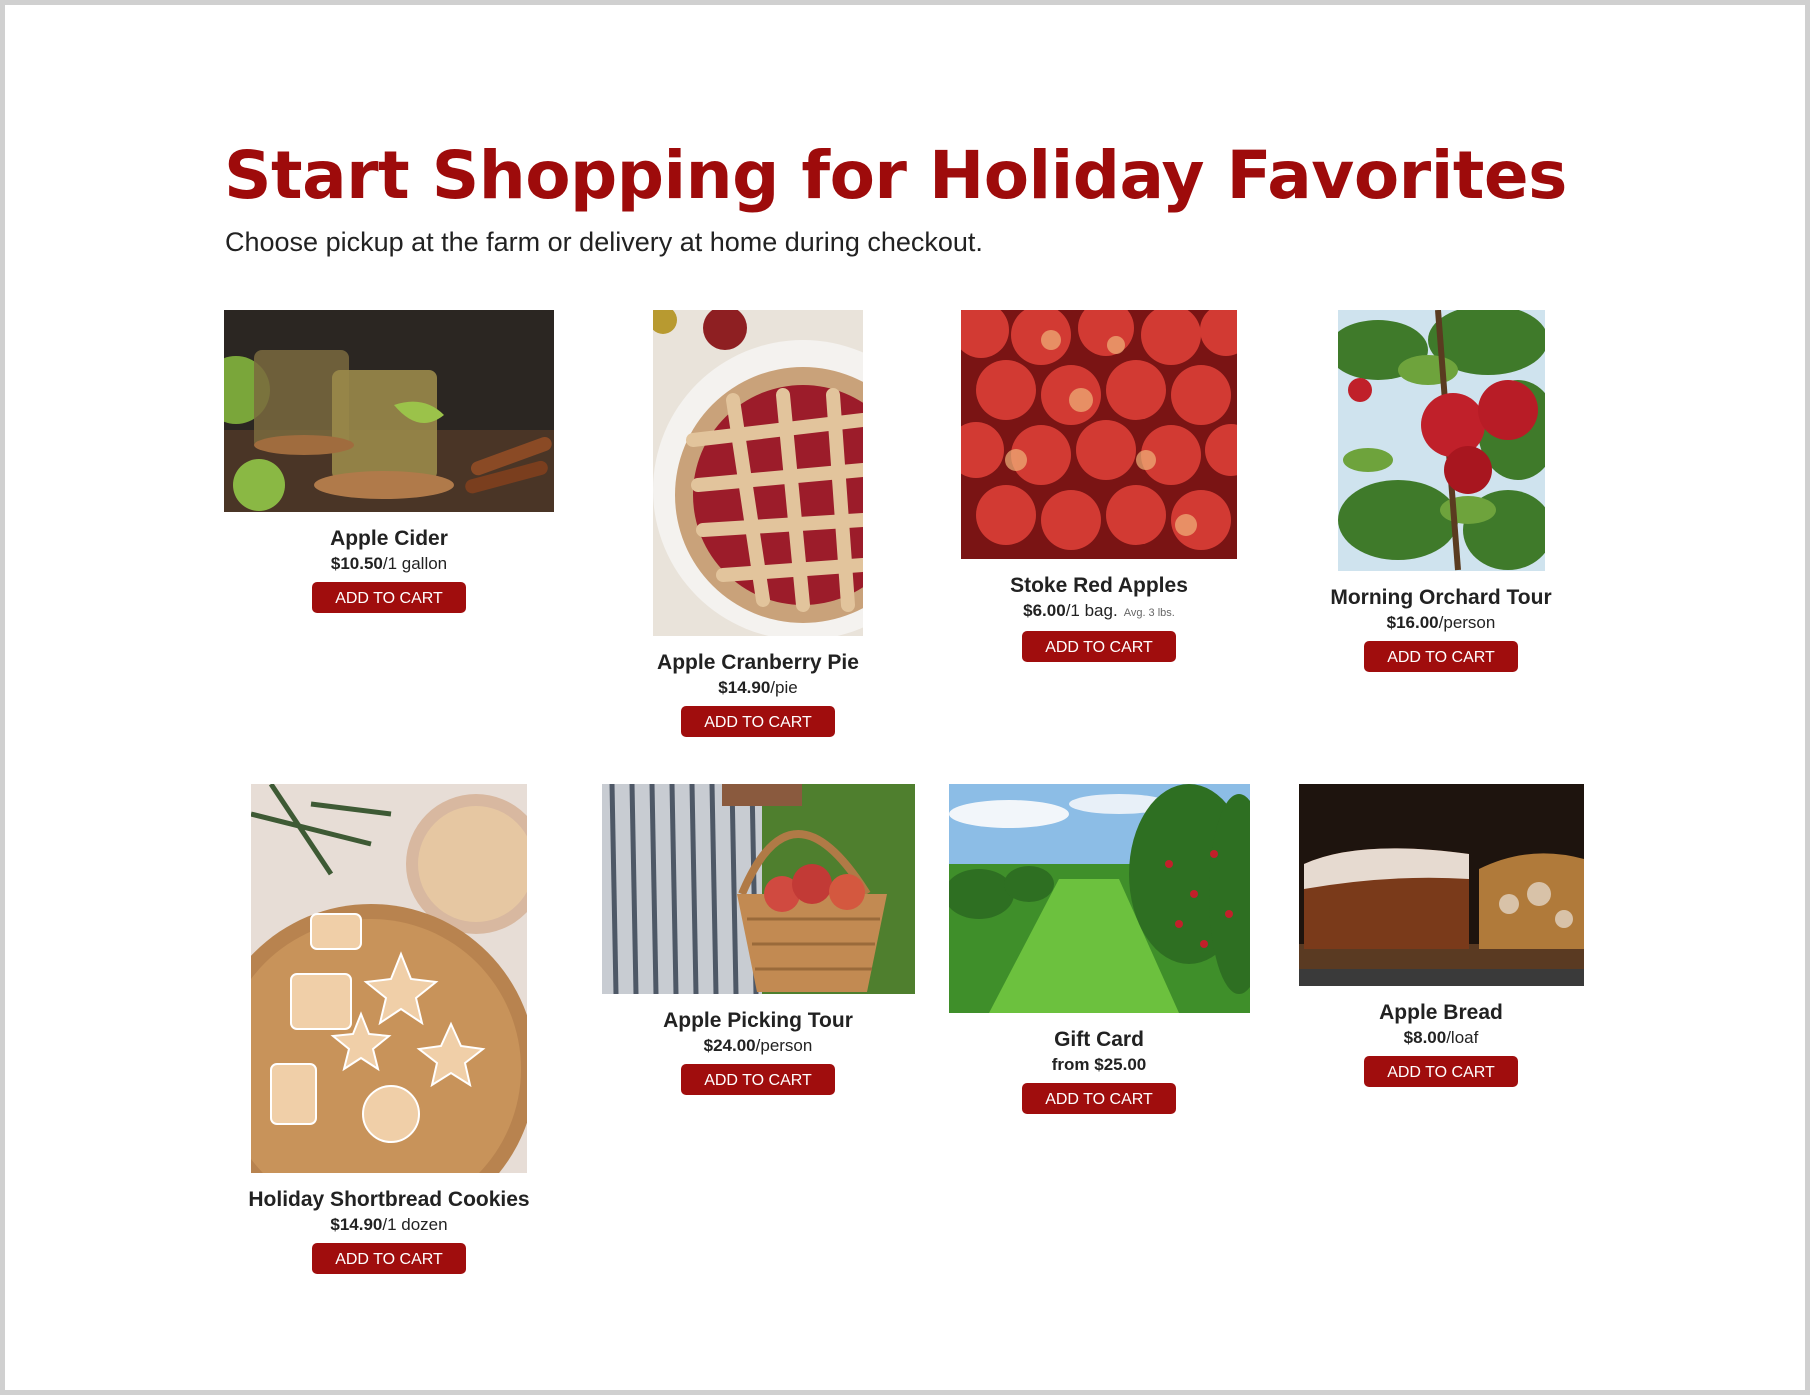 This screenshot has height=1395, width=1810. I want to click on apple-cider-image, so click(389, 411).